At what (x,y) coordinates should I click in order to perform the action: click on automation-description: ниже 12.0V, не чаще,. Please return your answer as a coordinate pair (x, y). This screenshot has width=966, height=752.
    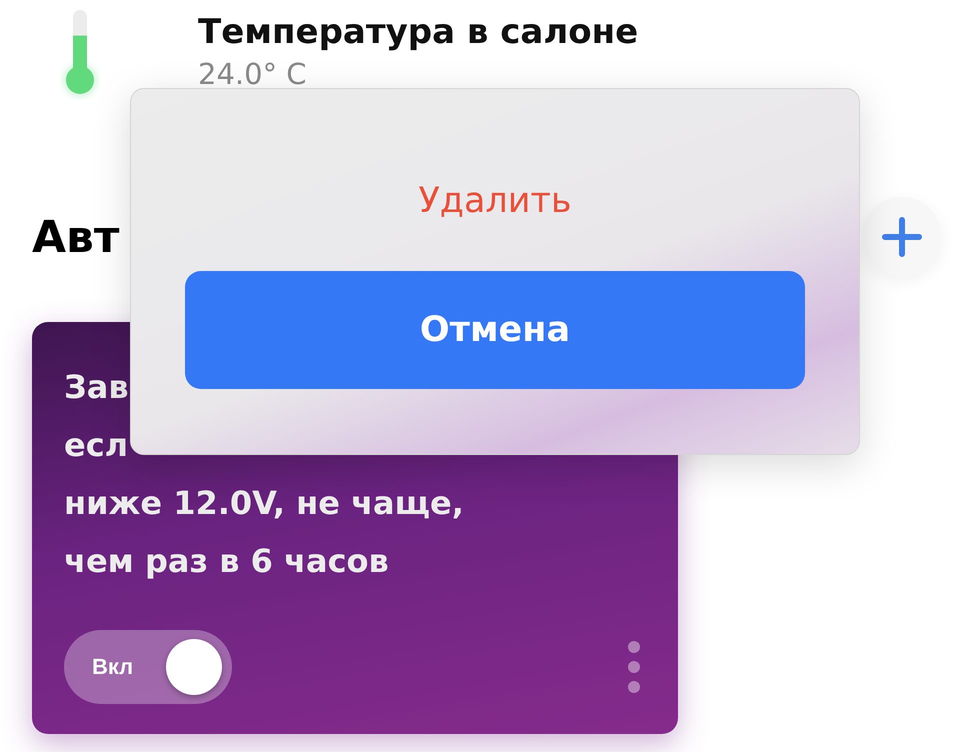
    Looking at the image, I should click on (264, 503).